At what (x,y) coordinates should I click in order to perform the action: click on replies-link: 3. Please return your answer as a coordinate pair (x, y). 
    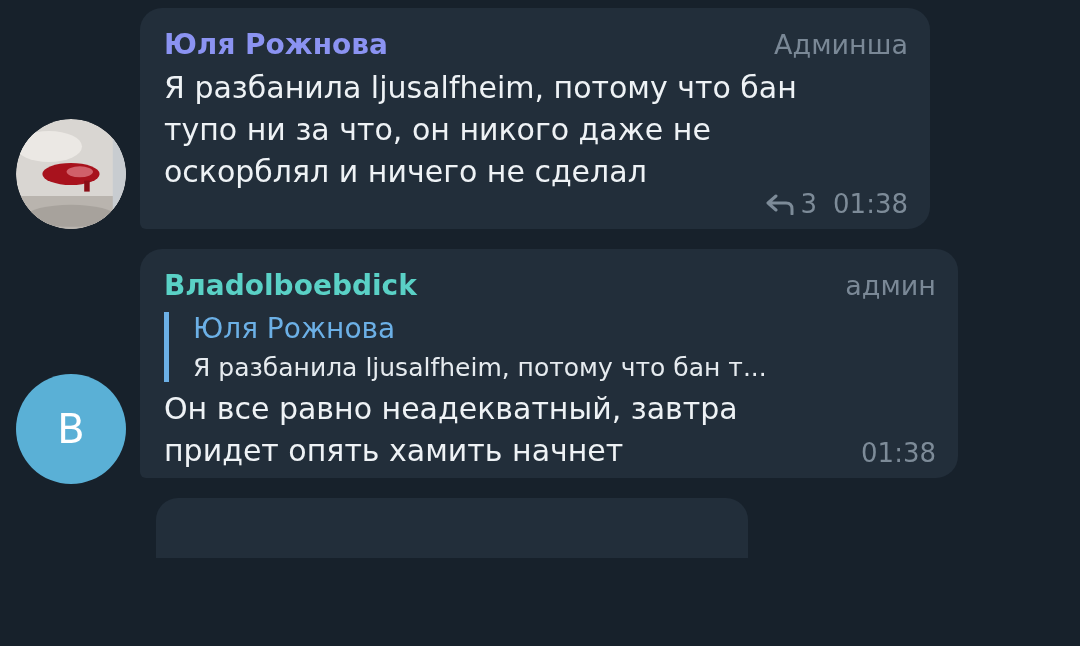
    Looking at the image, I should click on (791, 204).